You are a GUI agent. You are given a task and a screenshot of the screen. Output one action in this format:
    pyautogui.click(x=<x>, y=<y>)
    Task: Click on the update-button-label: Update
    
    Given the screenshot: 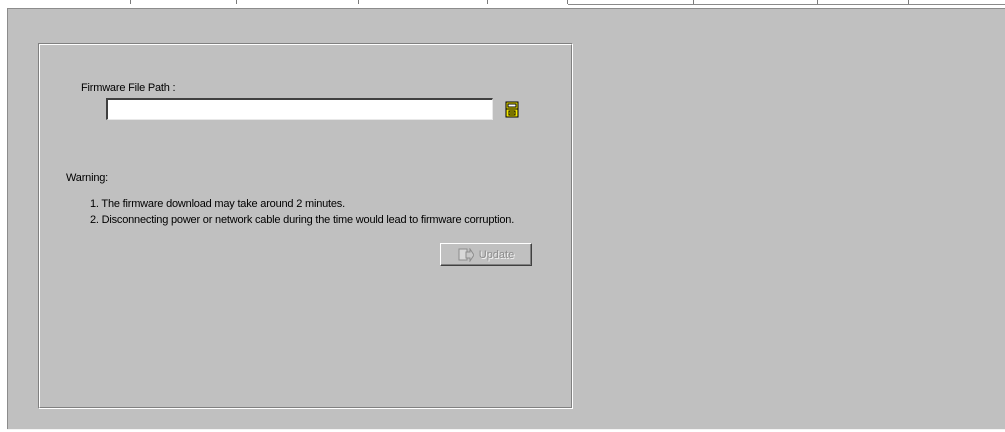 What is the action you would take?
    pyautogui.click(x=496, y=254)
    